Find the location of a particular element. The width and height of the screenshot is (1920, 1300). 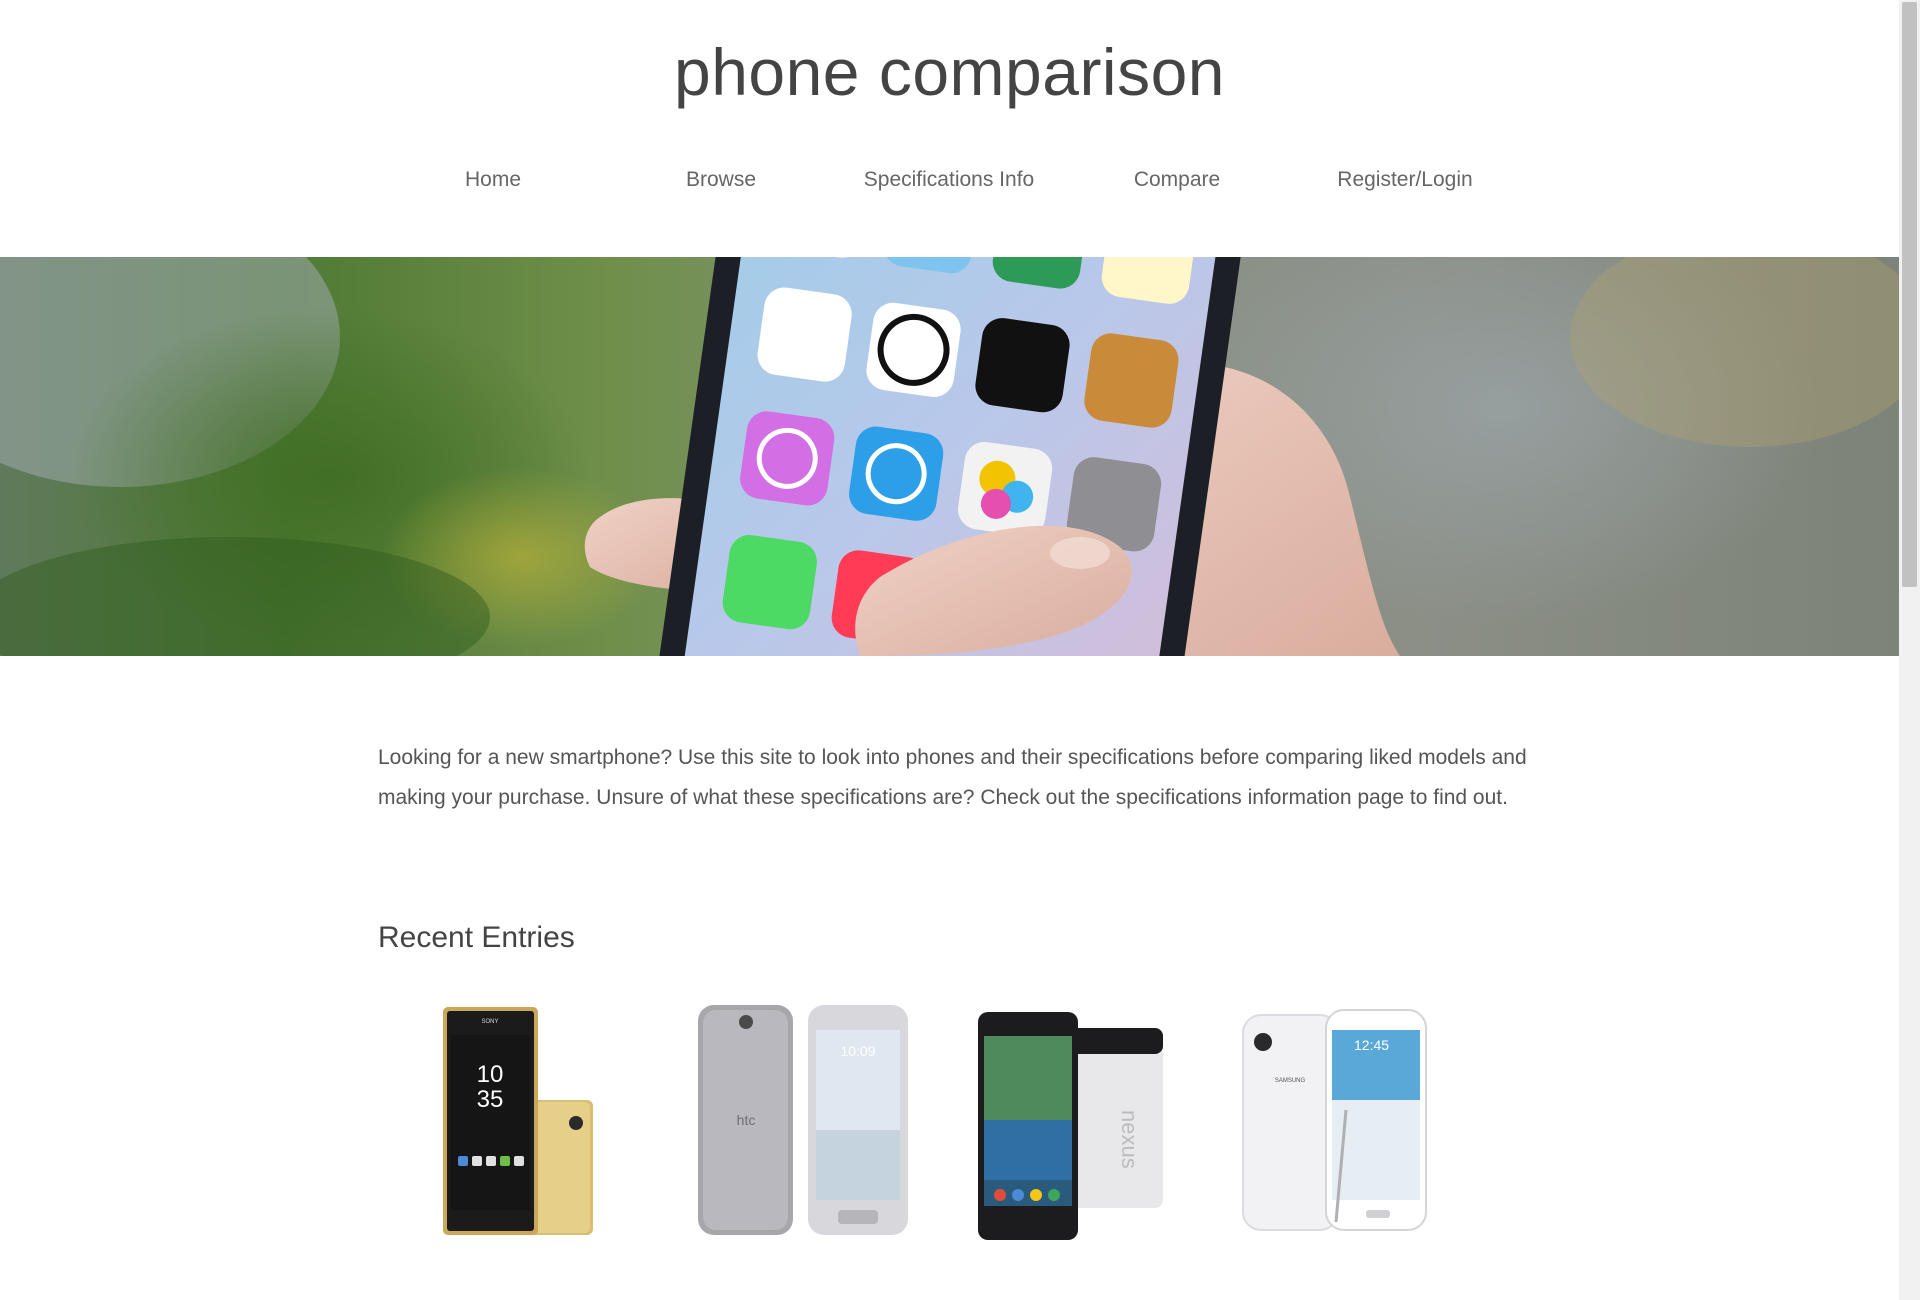

sony-xperia-z5-picture: SONY 10 35 is located at coordinates (518, 1121).